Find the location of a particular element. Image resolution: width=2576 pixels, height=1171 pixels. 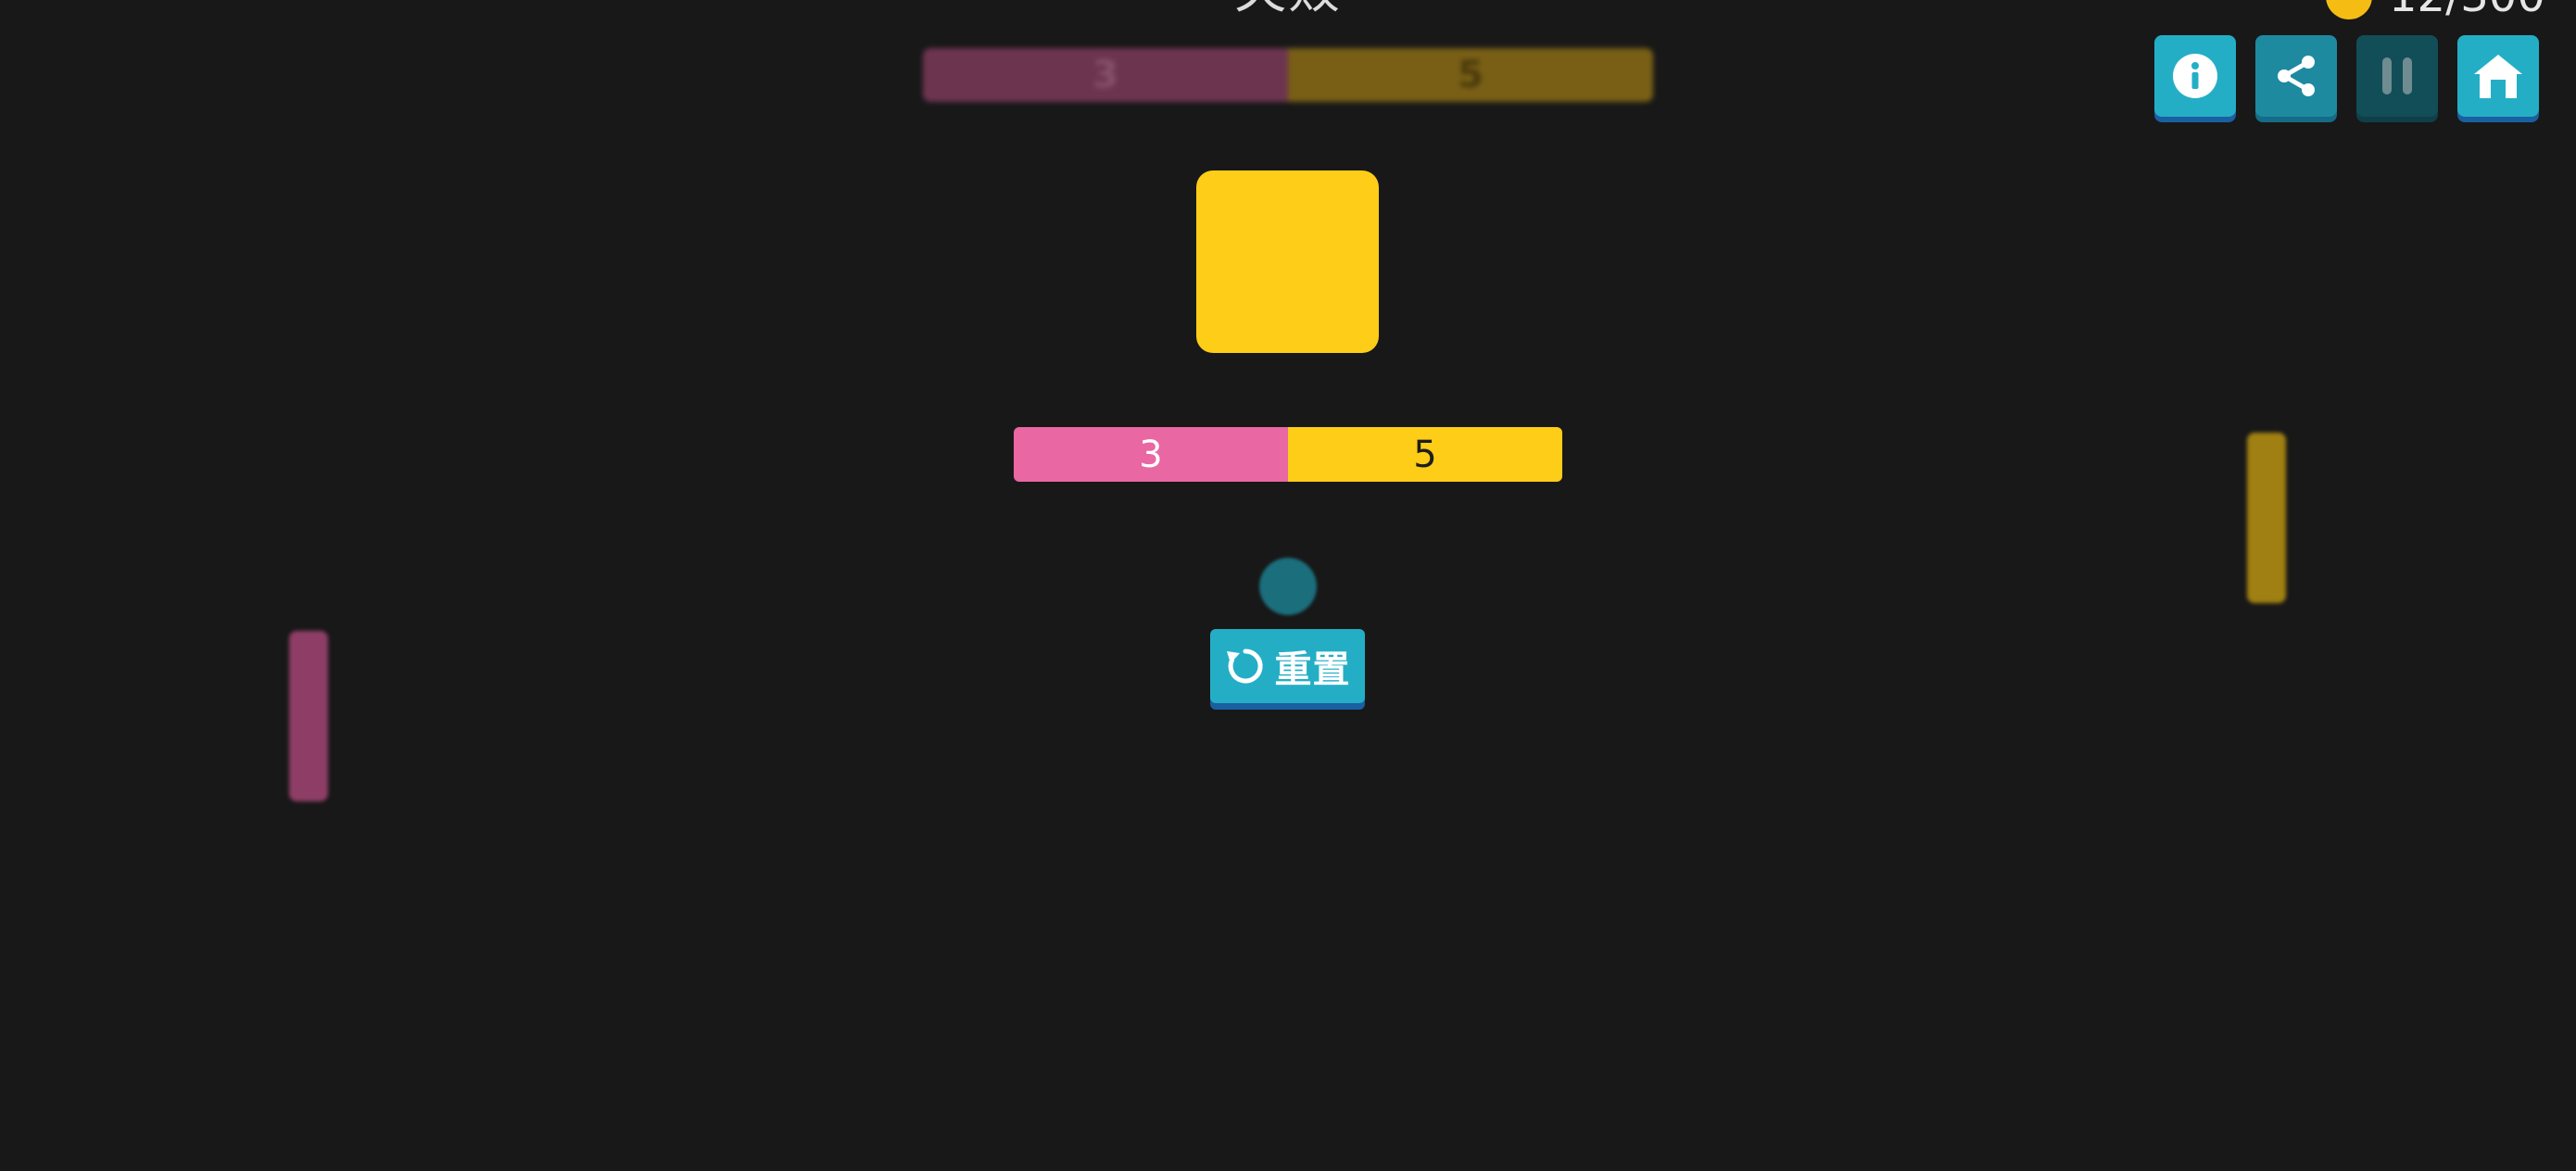

target-right-segment: 5 is located at coordinates (1470, 75).